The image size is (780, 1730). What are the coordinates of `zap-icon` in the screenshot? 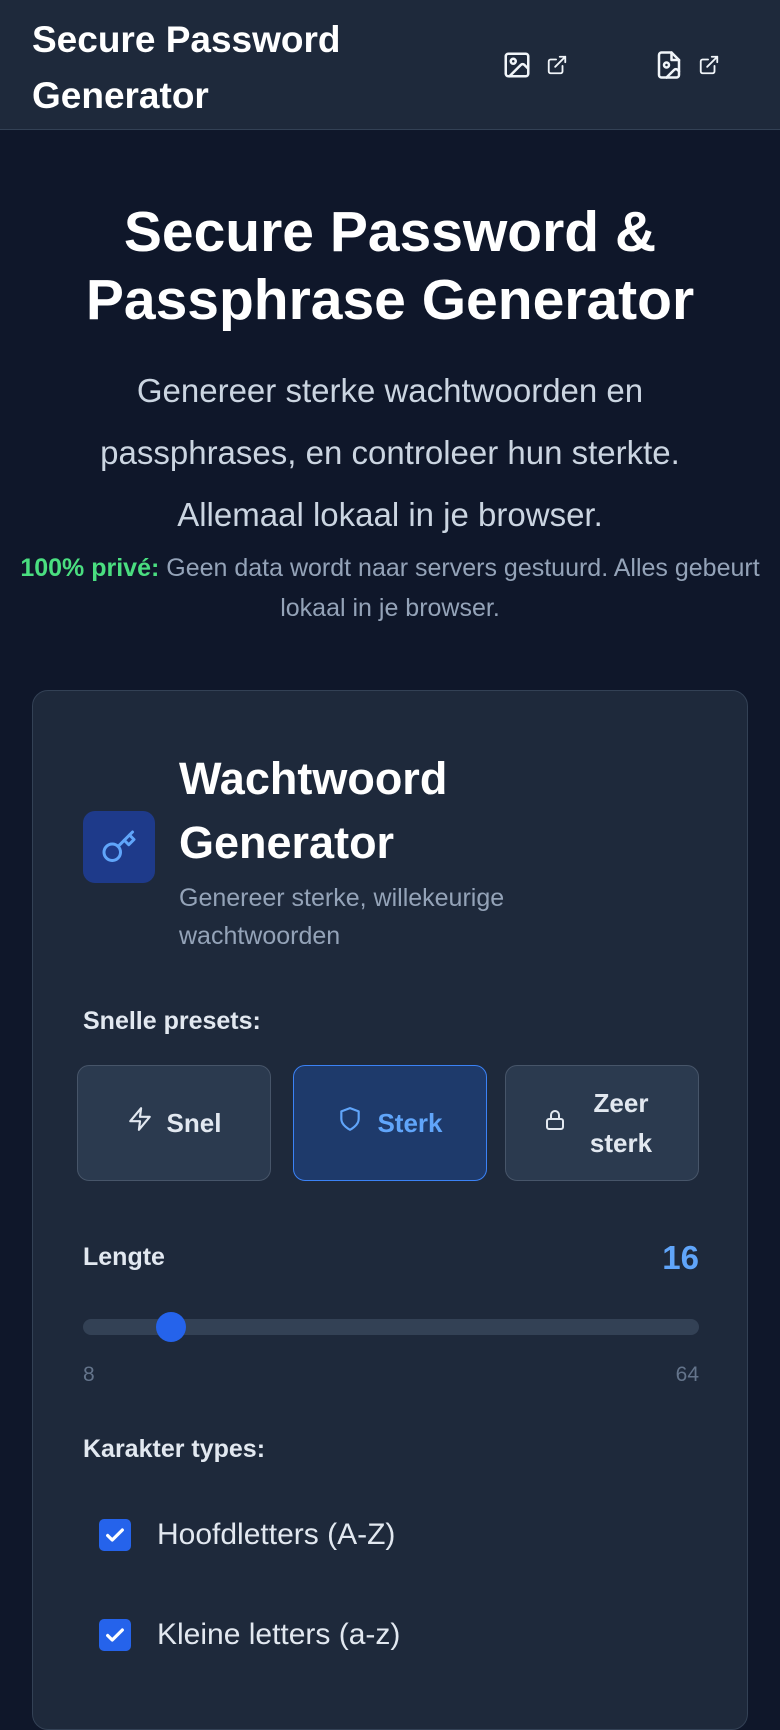 It's located at (140, 1123).